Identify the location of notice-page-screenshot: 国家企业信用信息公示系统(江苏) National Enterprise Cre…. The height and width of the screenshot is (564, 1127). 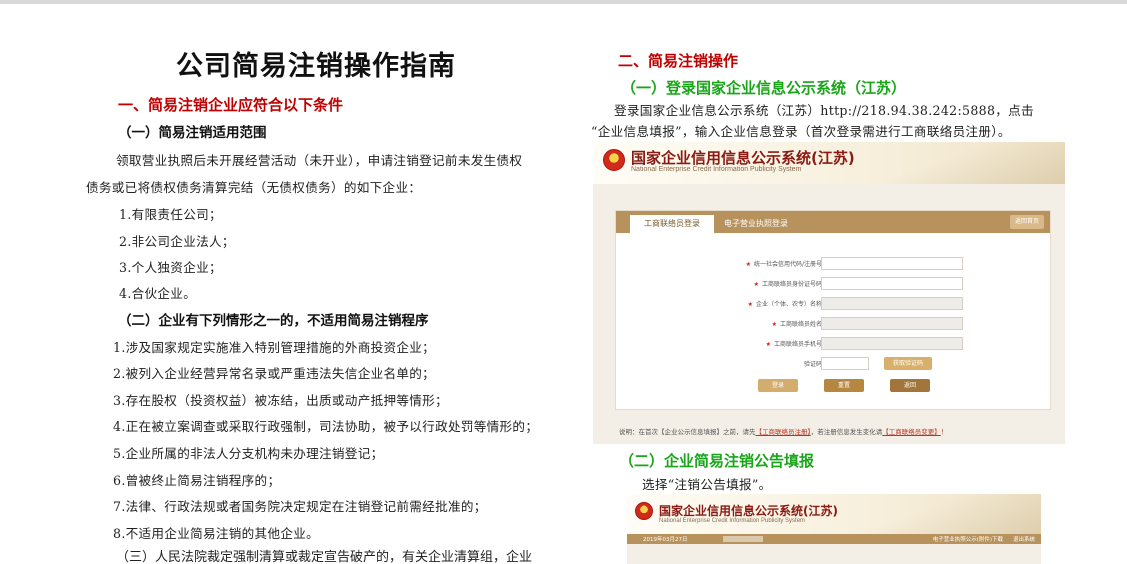
(834, 529).